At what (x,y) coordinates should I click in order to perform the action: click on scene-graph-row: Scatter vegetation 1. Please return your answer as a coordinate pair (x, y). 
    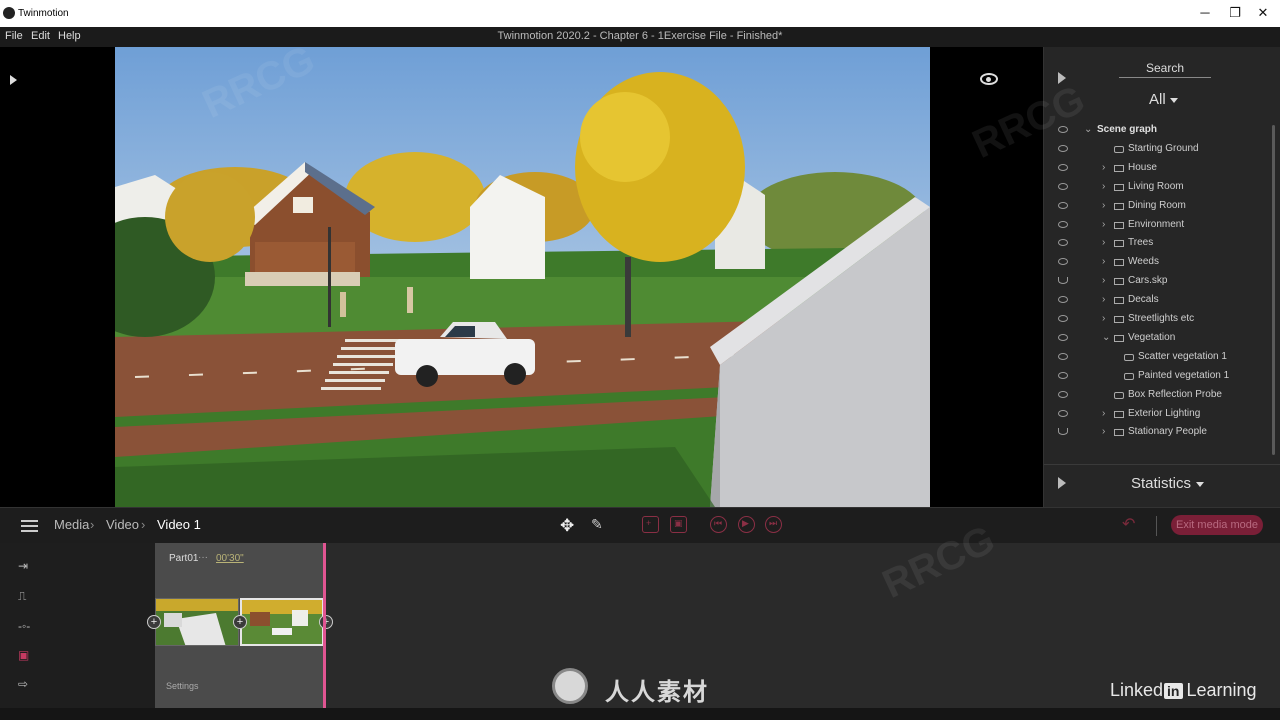
    Looking at the image, I should click on (1156, 358).